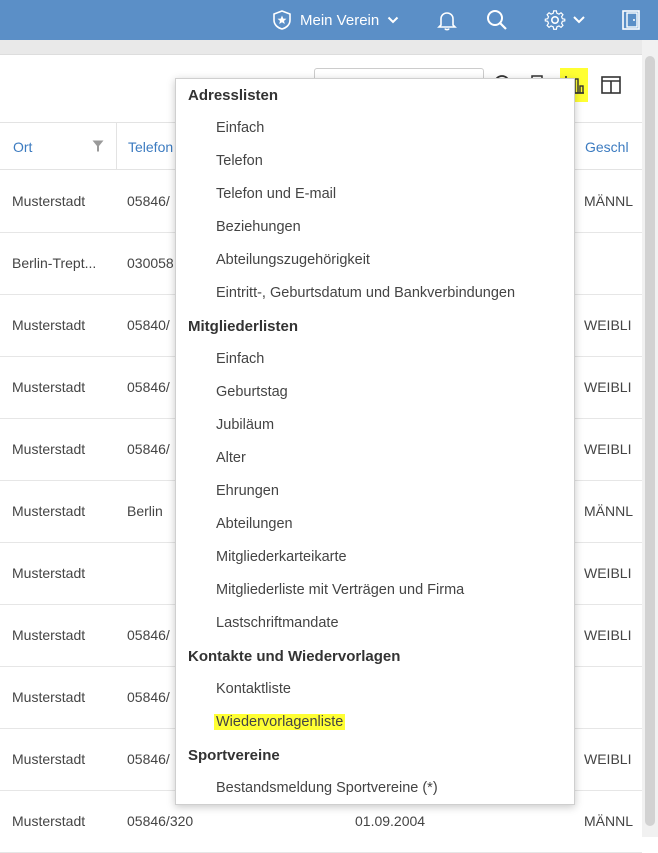 Image resolution: width=658 pixels, height=853 pixels. Describe the element at coordinates (293, 260) in the screenshot. I see `menu-item: Abteilungszugehörigkeit` at that location.